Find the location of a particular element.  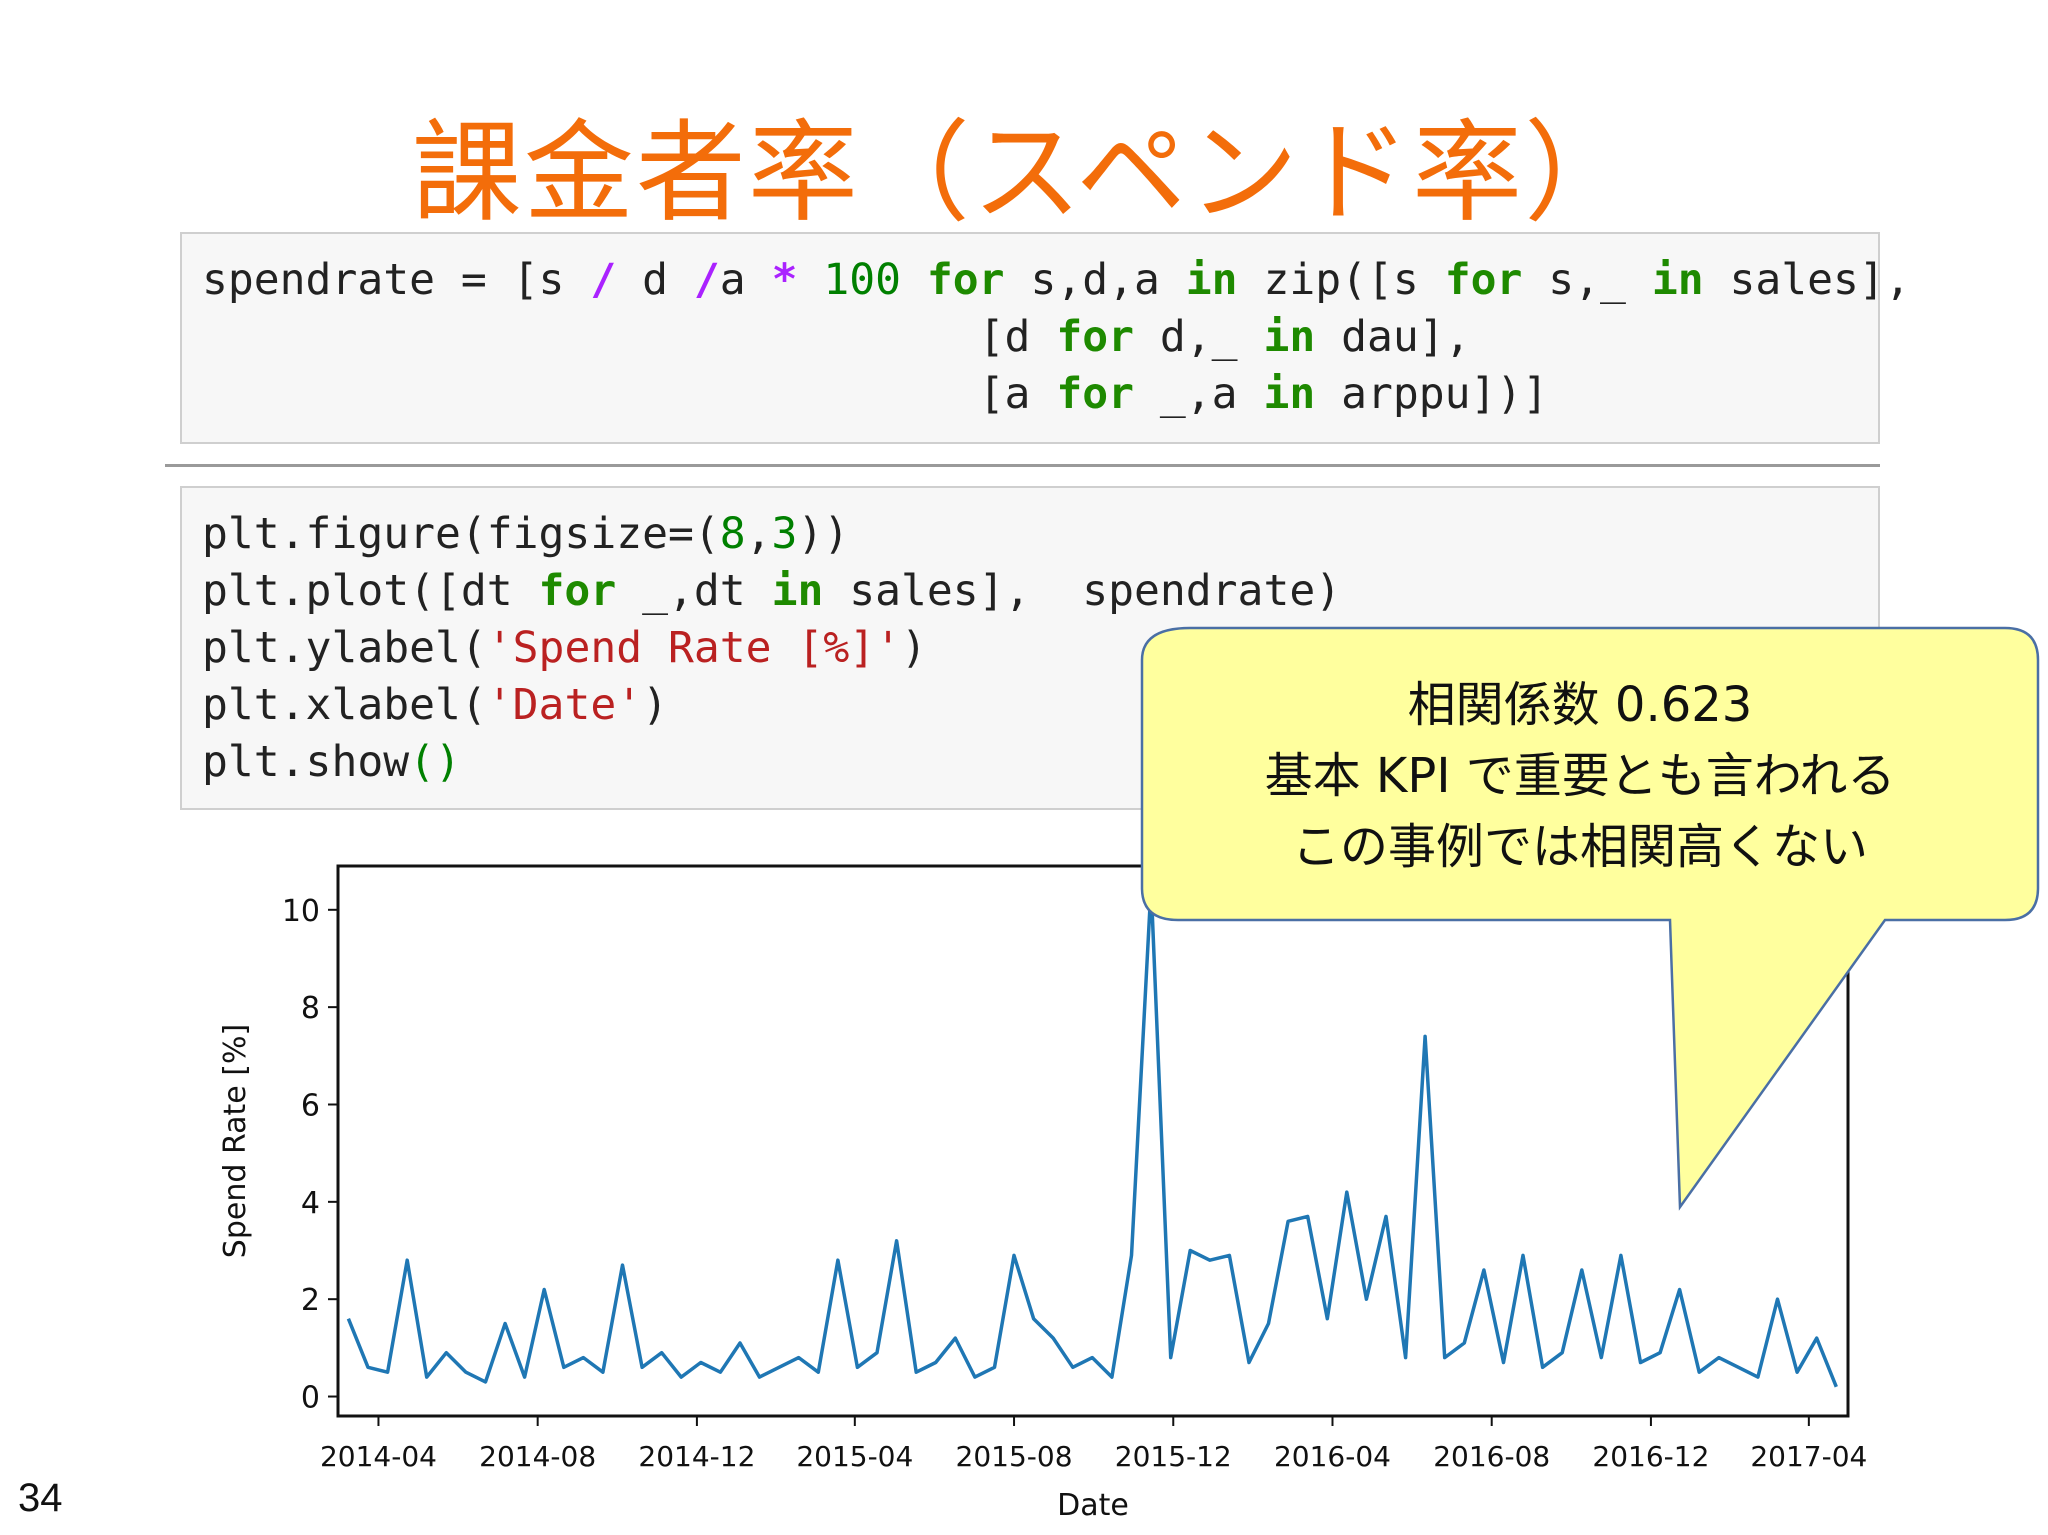

page-number: 34 is located at coordinates (40, 1498).